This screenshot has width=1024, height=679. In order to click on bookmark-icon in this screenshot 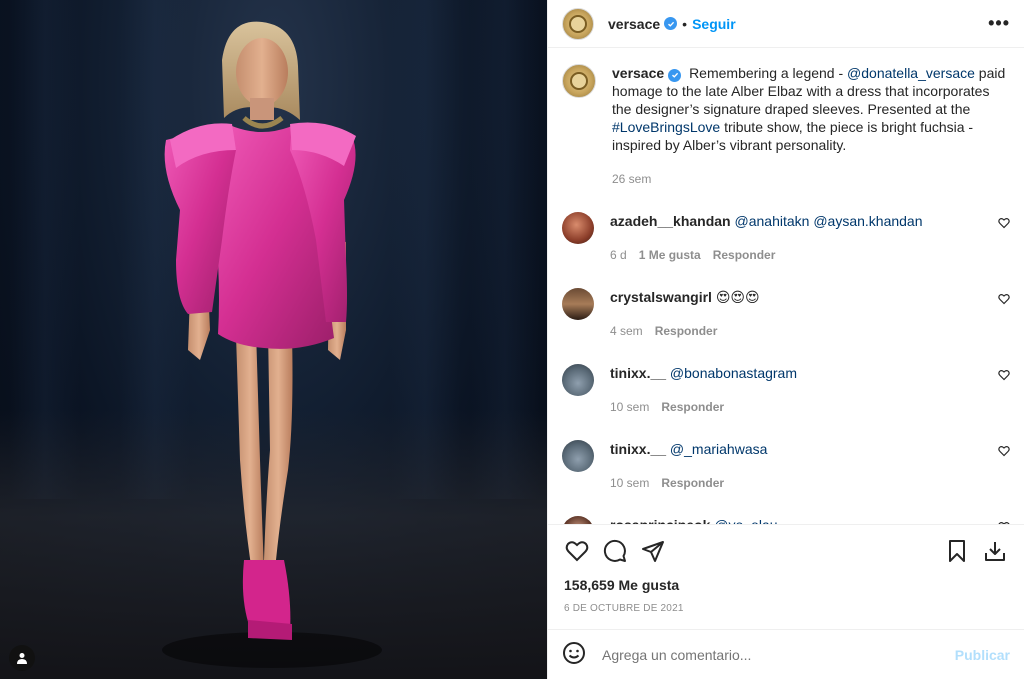, I will do `click(957, 551)`.